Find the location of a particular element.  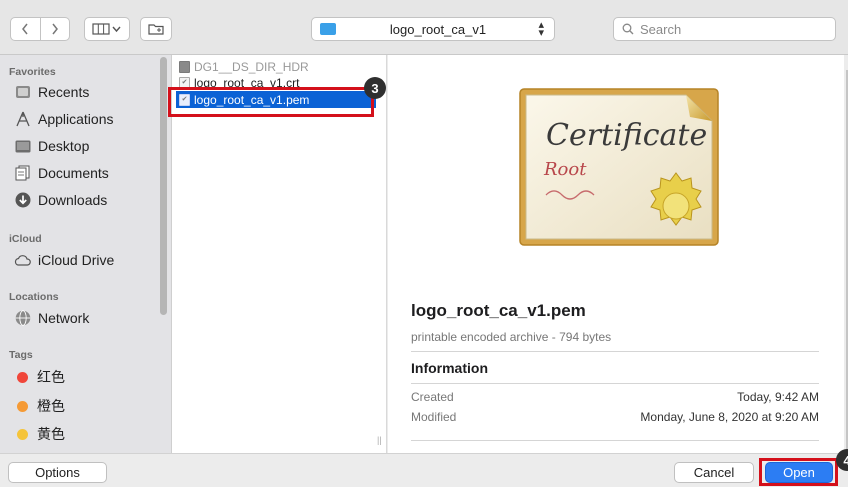

sidebar-item-icloud-drive: iCloud Drive is located at coordinates (64, 260).